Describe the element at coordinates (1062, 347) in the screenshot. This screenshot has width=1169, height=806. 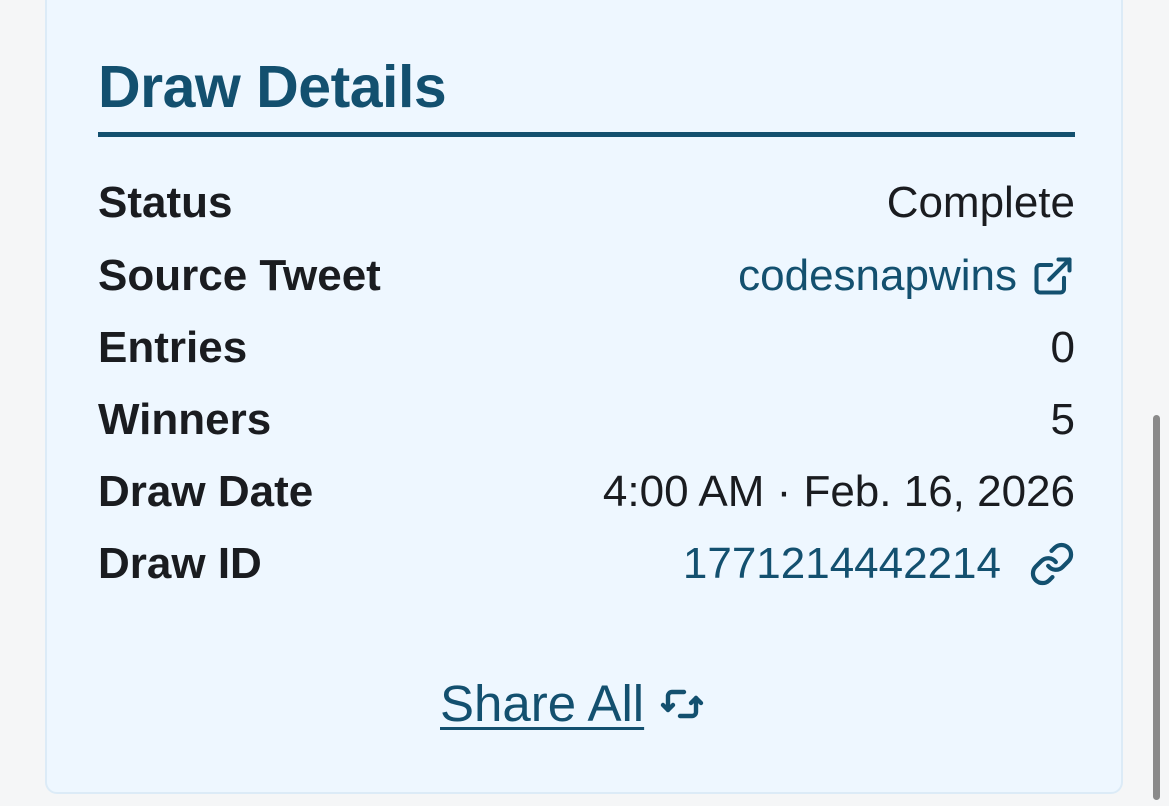
I see `entries-value: 0` at that location.